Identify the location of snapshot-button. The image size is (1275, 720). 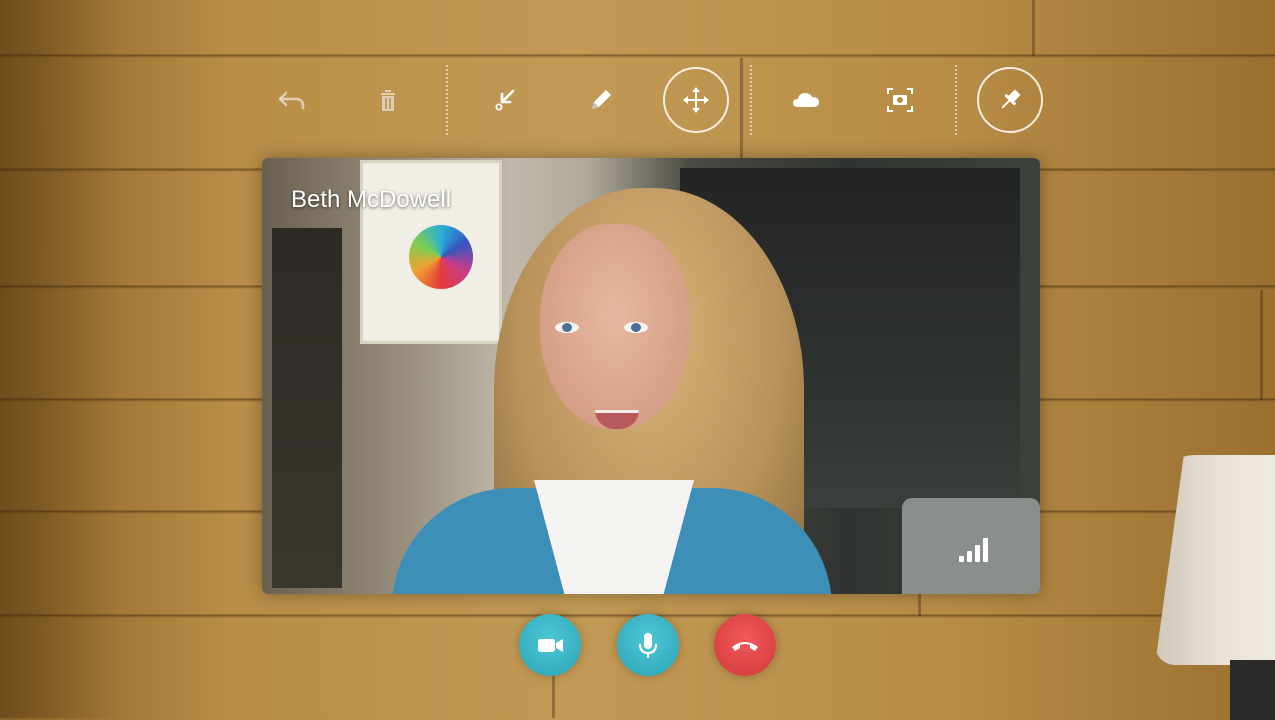
(900, 100).